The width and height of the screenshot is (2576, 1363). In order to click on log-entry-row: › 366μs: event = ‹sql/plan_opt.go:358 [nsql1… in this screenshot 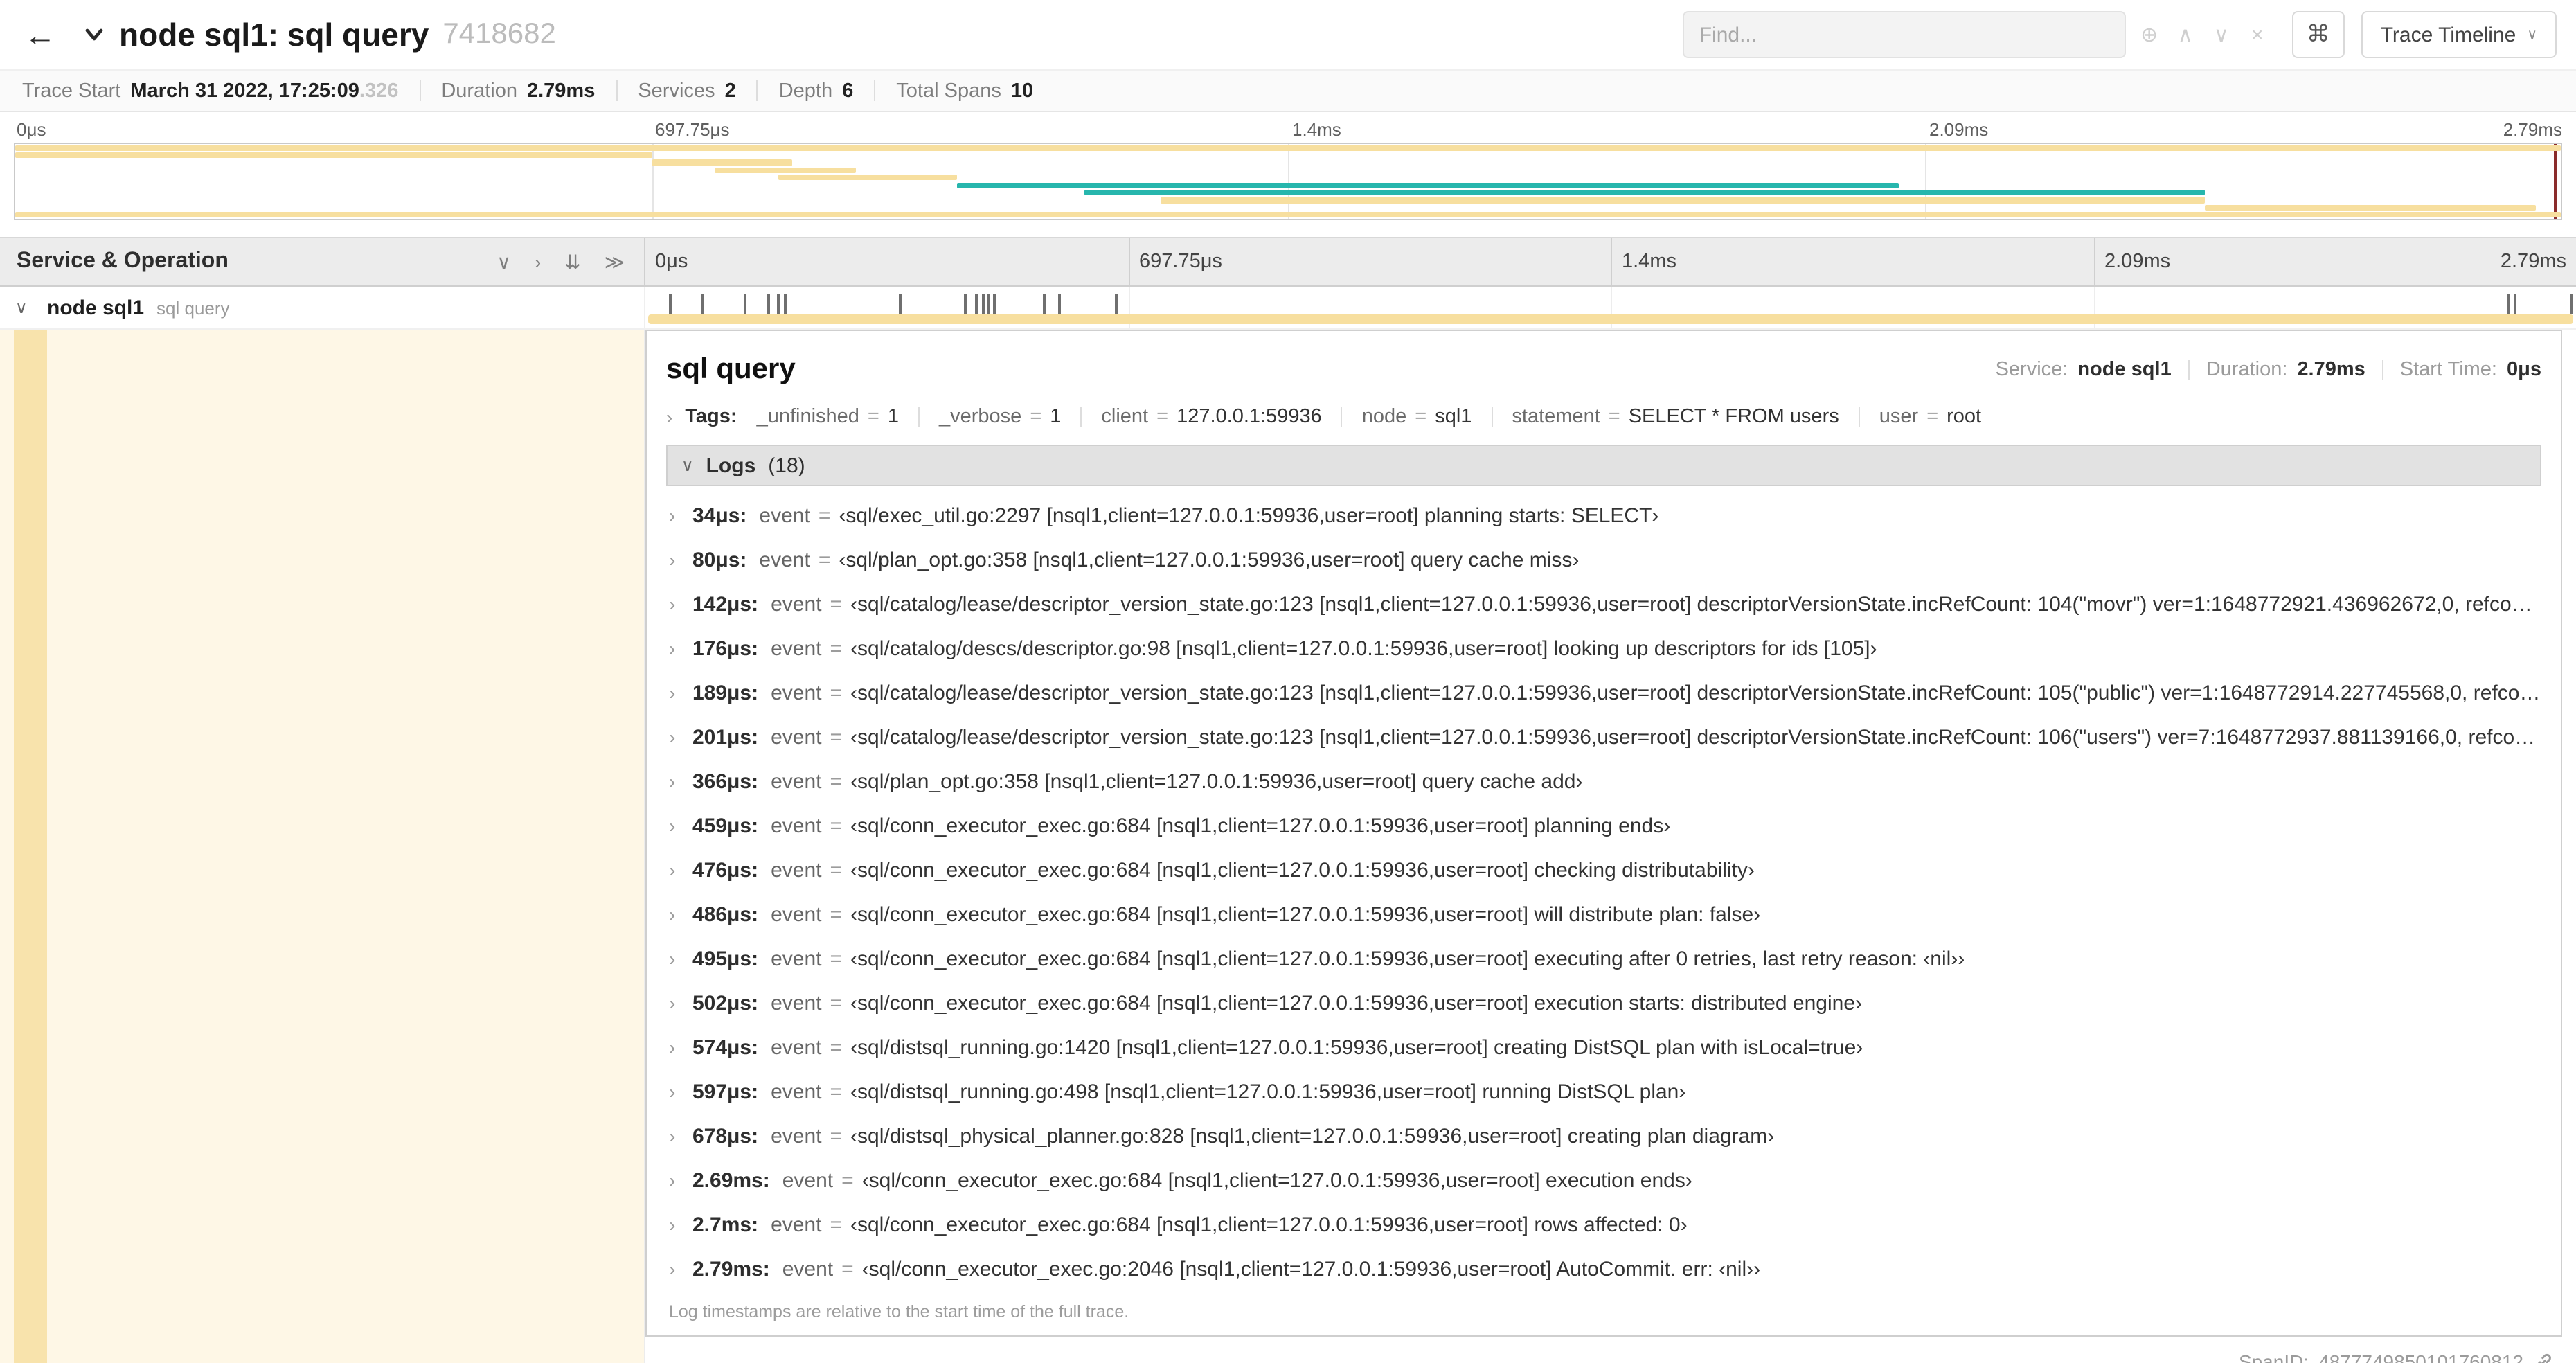, I will do `click(1605, 781)`.